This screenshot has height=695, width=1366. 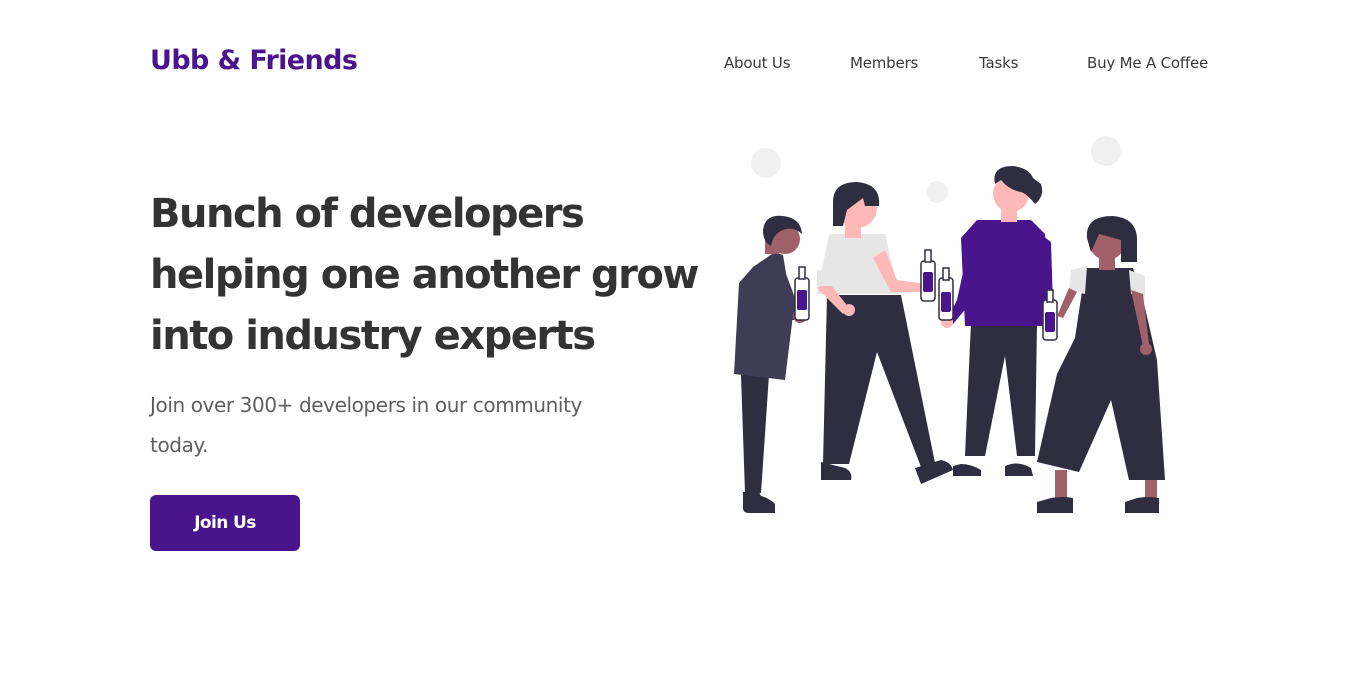 What do you see at coordinates (225, 523) in the screenshot?
I see `join-us-button: Join Us` at bounding box center [225, 523].